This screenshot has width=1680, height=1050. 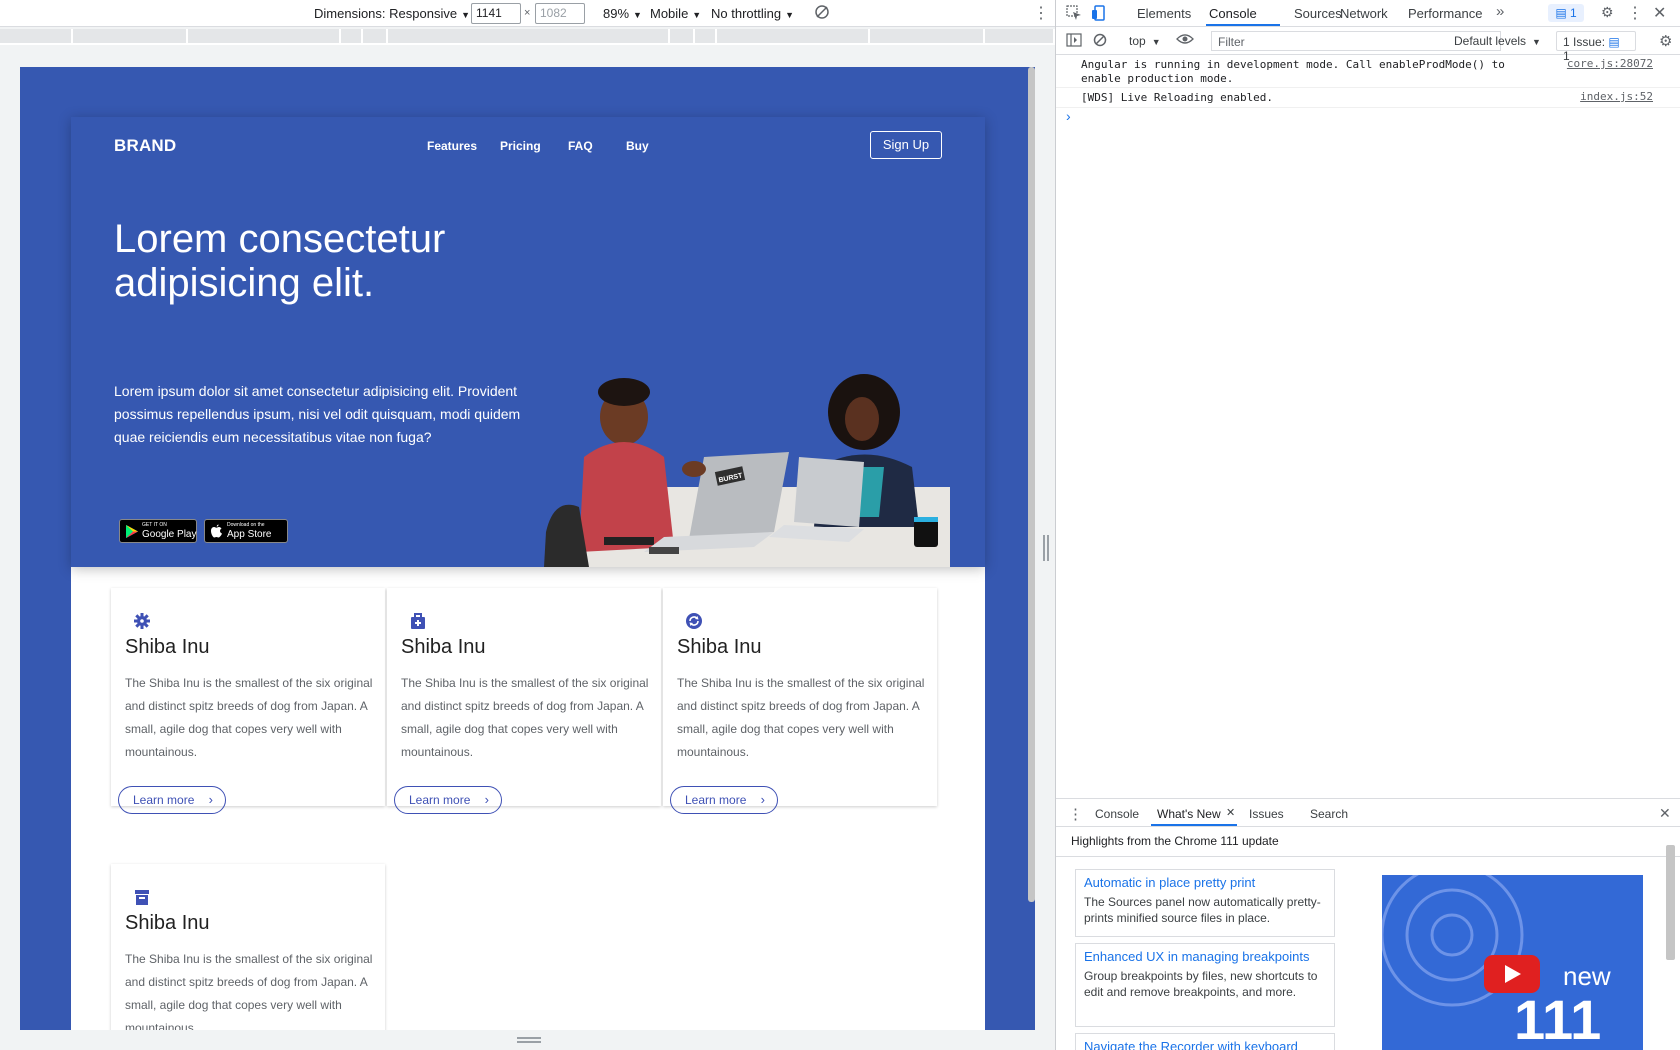 I want to click on zoom-dropdown: 89% ▼, so click(x=622, y=13).